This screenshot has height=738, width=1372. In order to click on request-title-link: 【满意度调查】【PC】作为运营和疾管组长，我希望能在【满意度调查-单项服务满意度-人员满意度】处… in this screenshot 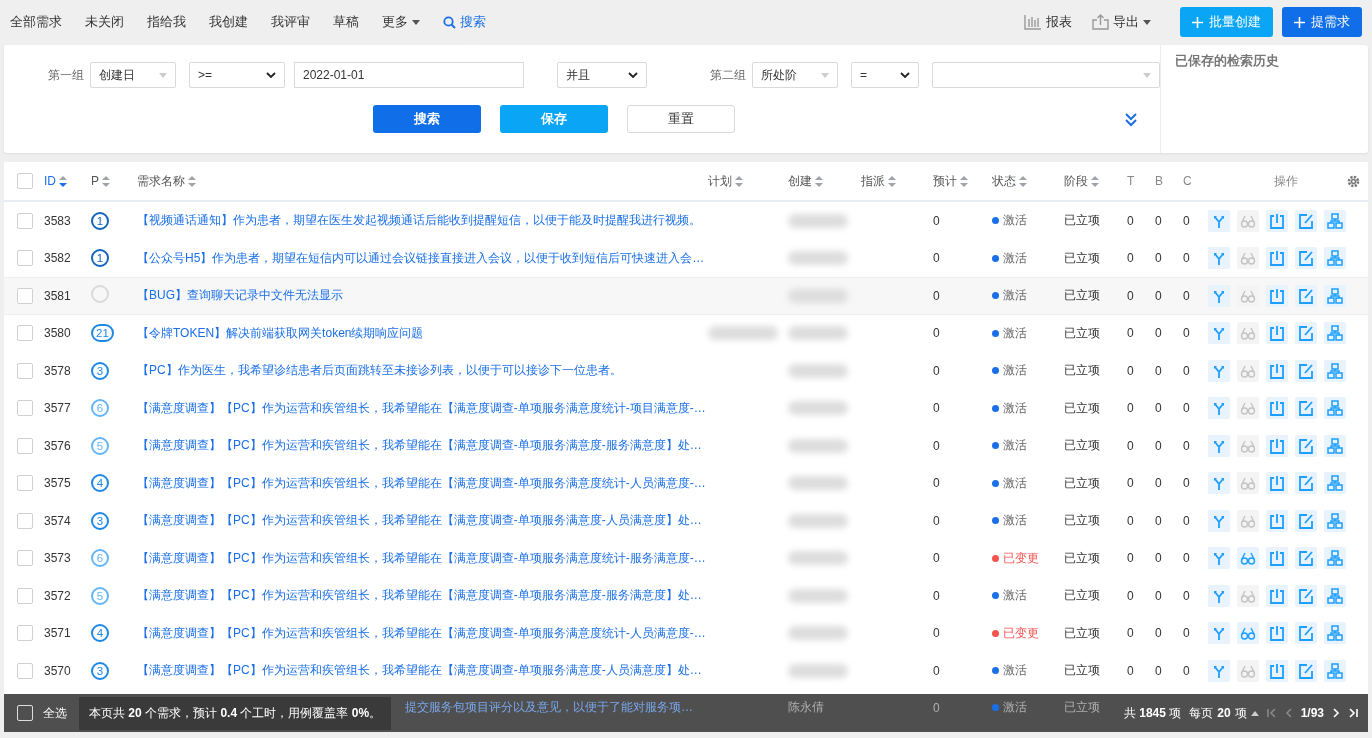, I will do `click(422, 521)`.